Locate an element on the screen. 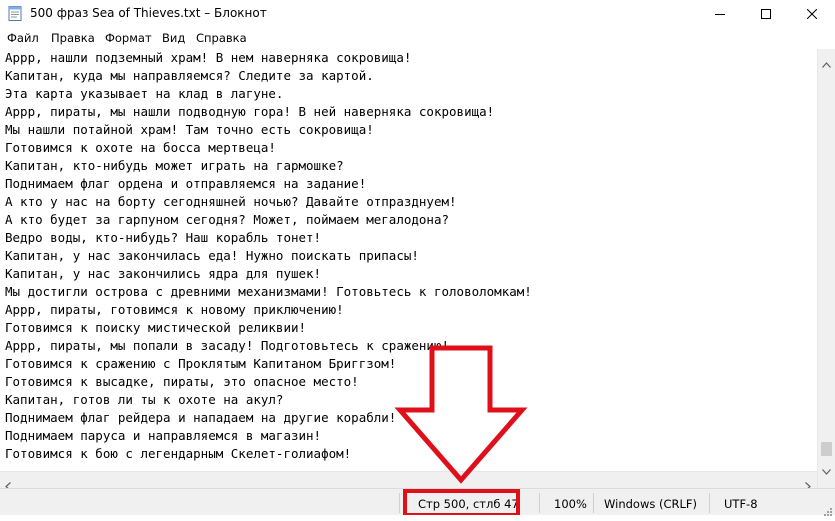  scroll-up-icon is located at coordinates (826, 62).